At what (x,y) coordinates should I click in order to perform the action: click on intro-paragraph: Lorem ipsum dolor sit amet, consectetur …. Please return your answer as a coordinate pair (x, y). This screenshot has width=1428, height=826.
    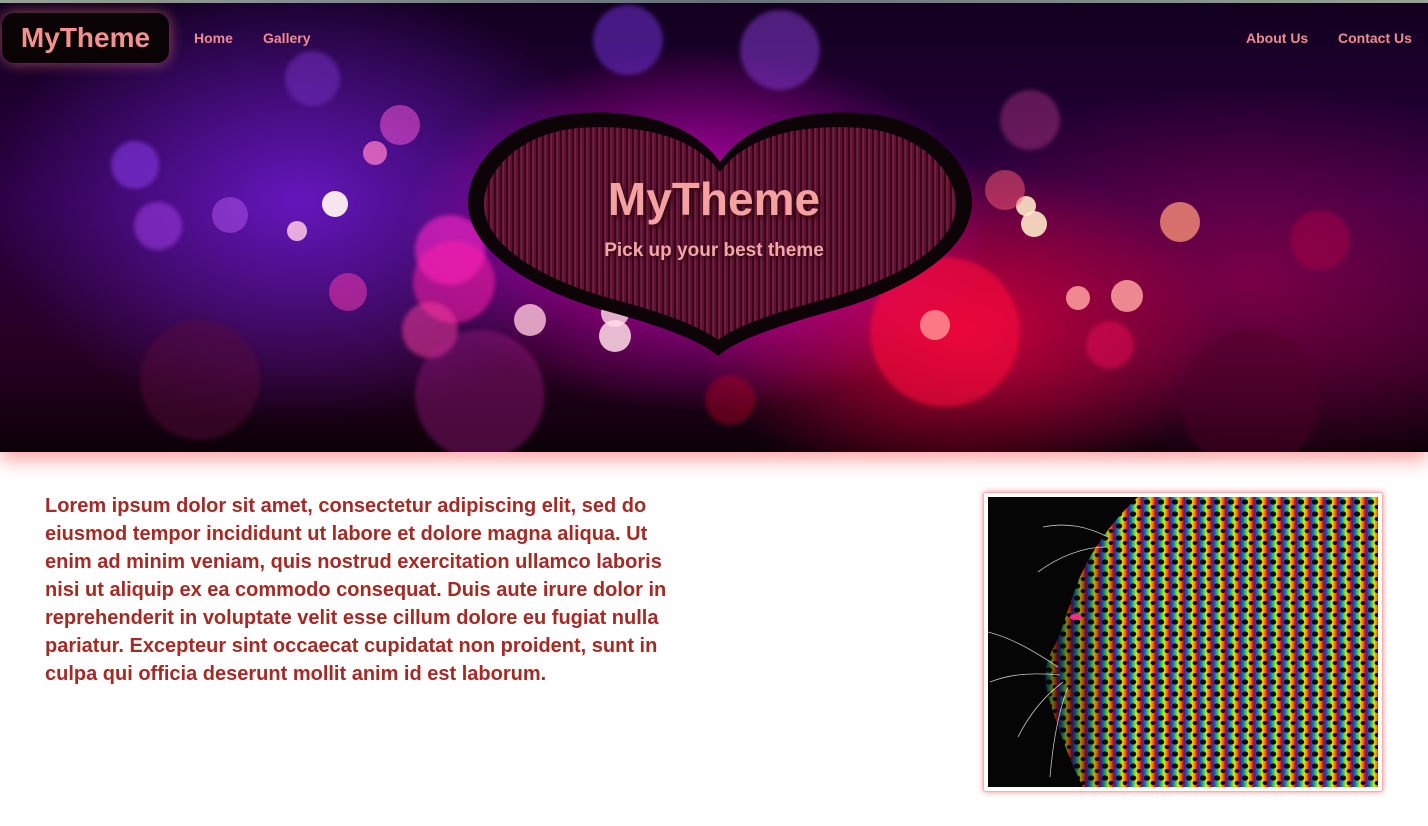
    Looking at the image, I should click on (356, 590).